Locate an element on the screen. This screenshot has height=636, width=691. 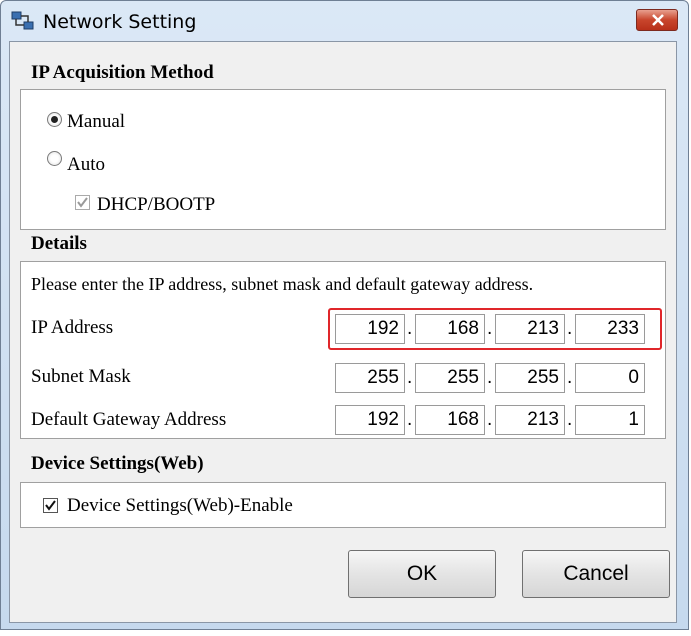
device-settings-heading: Device Settings(Web) is located at coordinates (117, 463).